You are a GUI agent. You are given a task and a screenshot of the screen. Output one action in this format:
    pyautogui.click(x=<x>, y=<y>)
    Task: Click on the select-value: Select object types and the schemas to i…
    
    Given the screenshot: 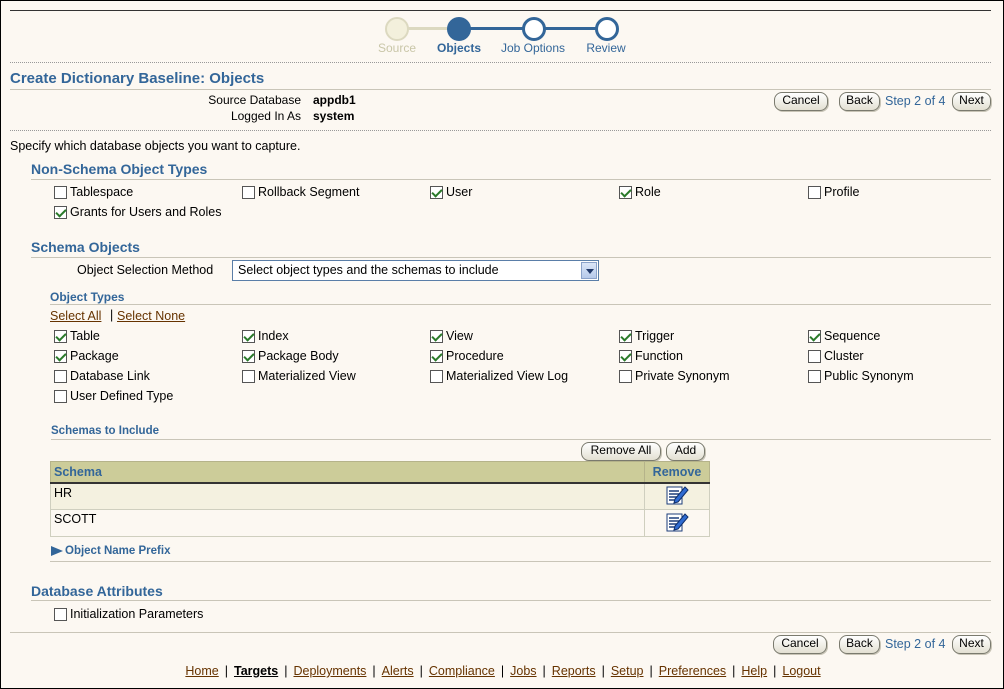 What is the action you would take?
    pyautogui.click(x=368, y=270)
    